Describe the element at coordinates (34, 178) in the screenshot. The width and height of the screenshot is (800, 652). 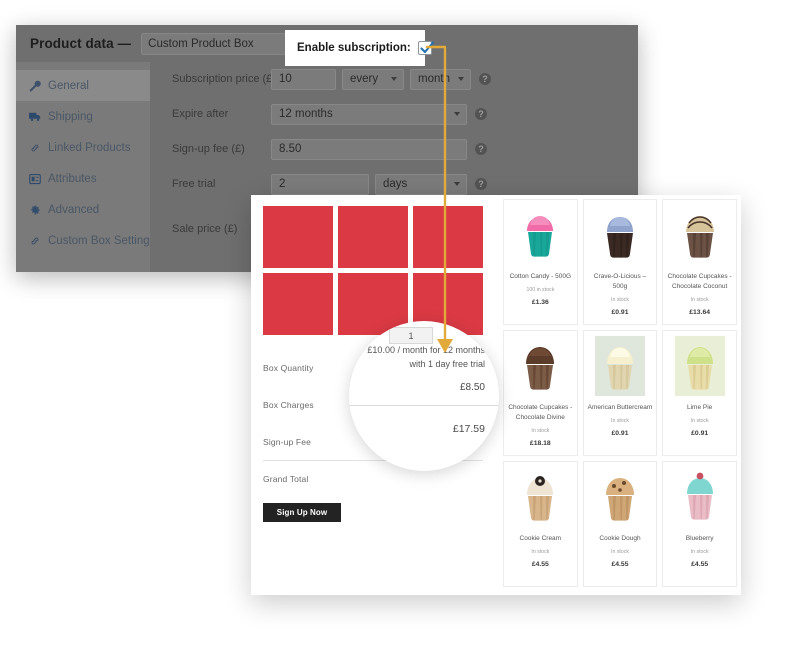
I see `list-icon` at that location.